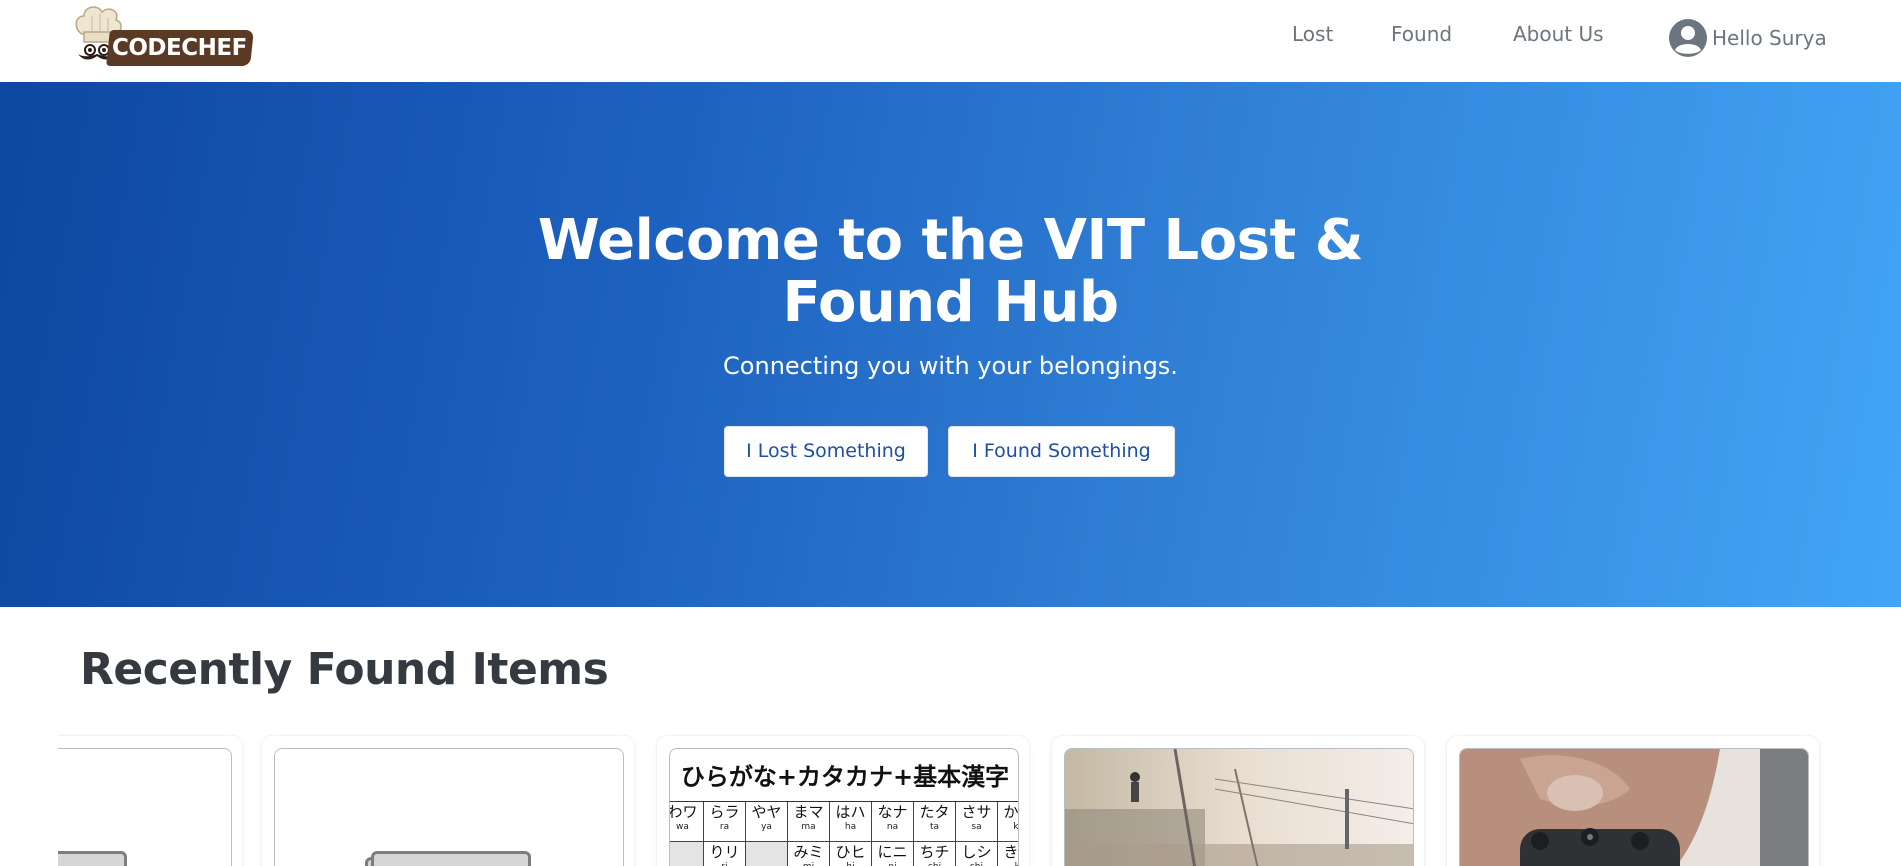 Image resolution: width=1901 pixels, height=866 pixels. What do you see at coordinates (934, 827) in the screenshot?
I see `kana-chart-romaji: ta` at bounding box center [934, 827].